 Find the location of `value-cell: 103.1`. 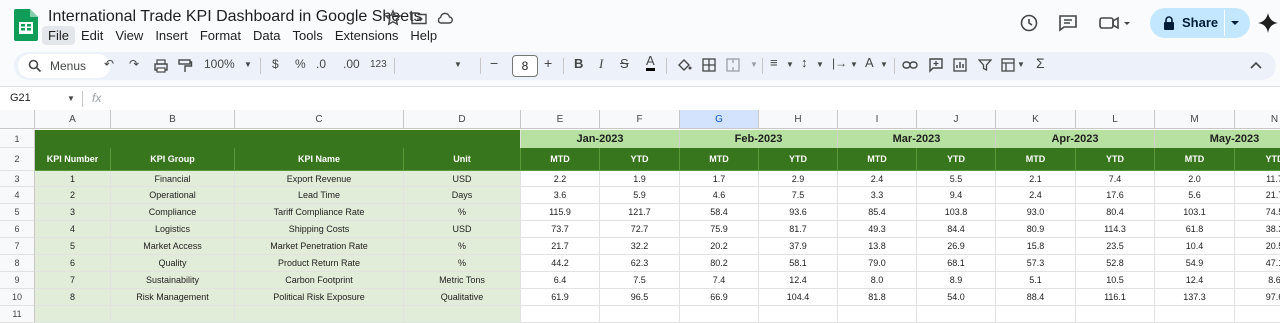

value-cell: 103.1 is located at coordinates (1195, 212).